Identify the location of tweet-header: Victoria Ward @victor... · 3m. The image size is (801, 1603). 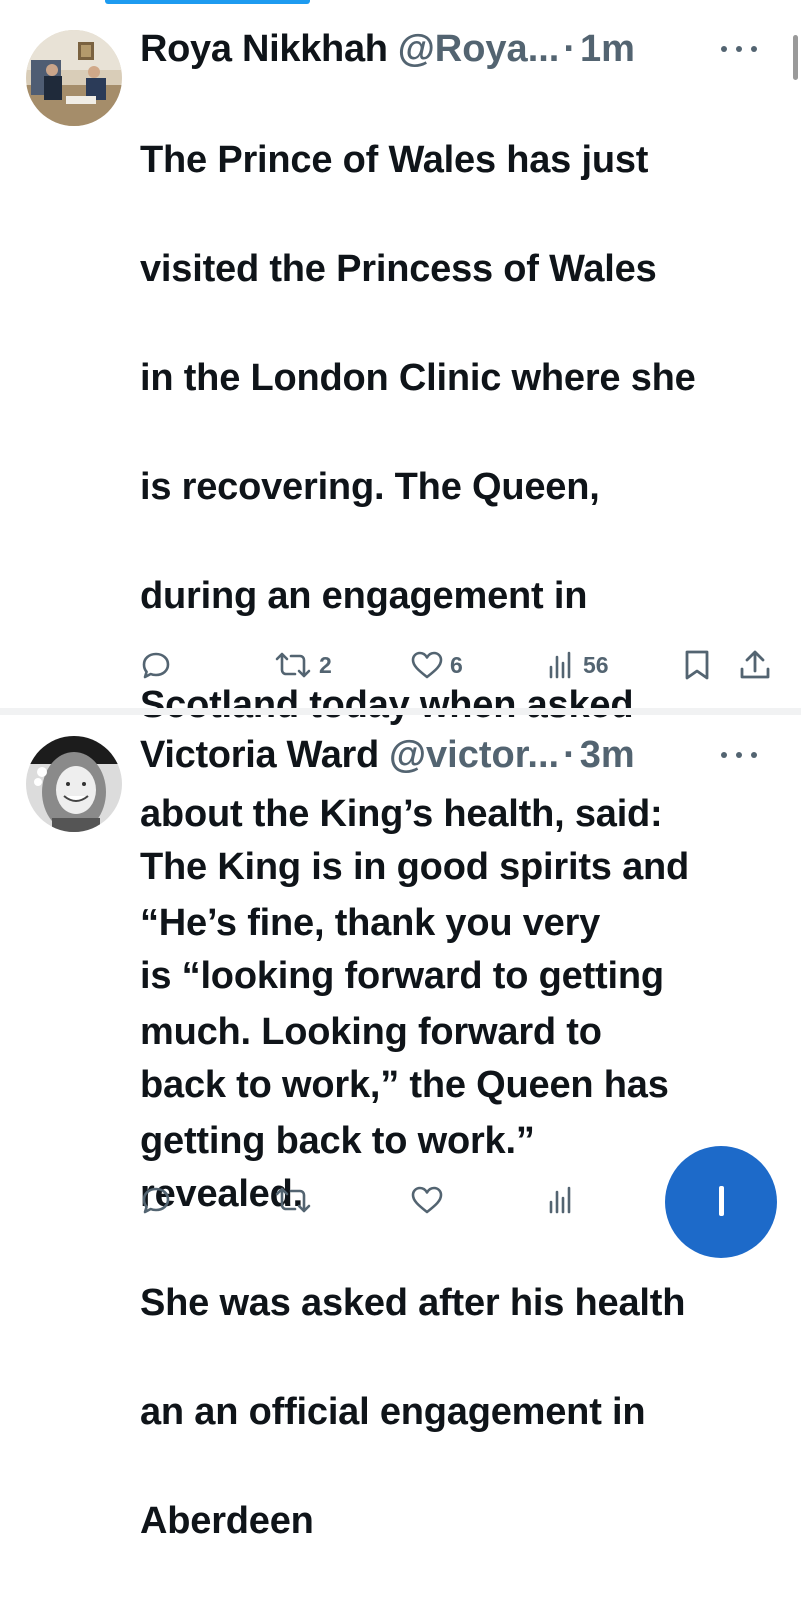
(460, 755).